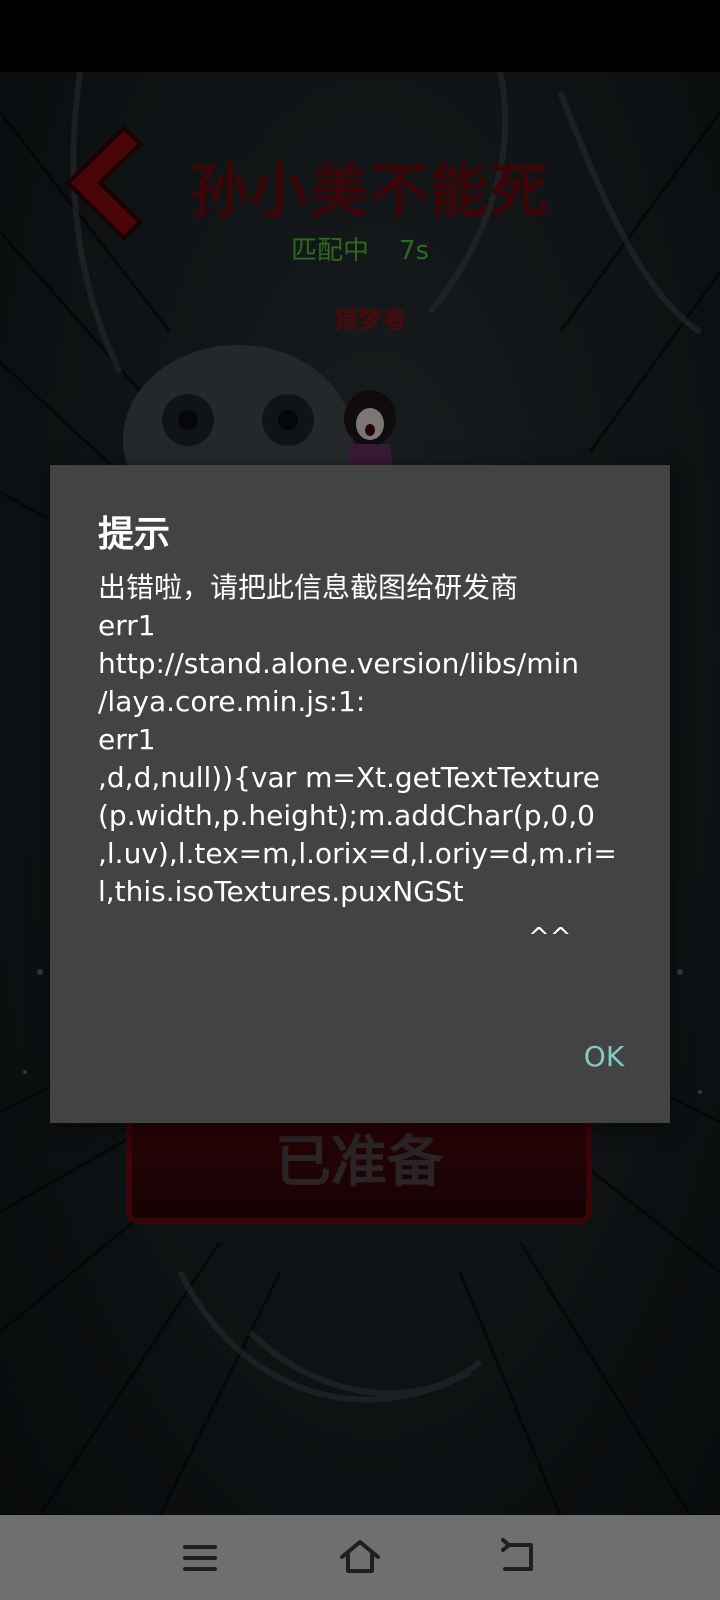 Image resolution: width=720 pixels, height=1600 pixels. I want to click on match-status: 匹配中 7s, so click(360, 248).